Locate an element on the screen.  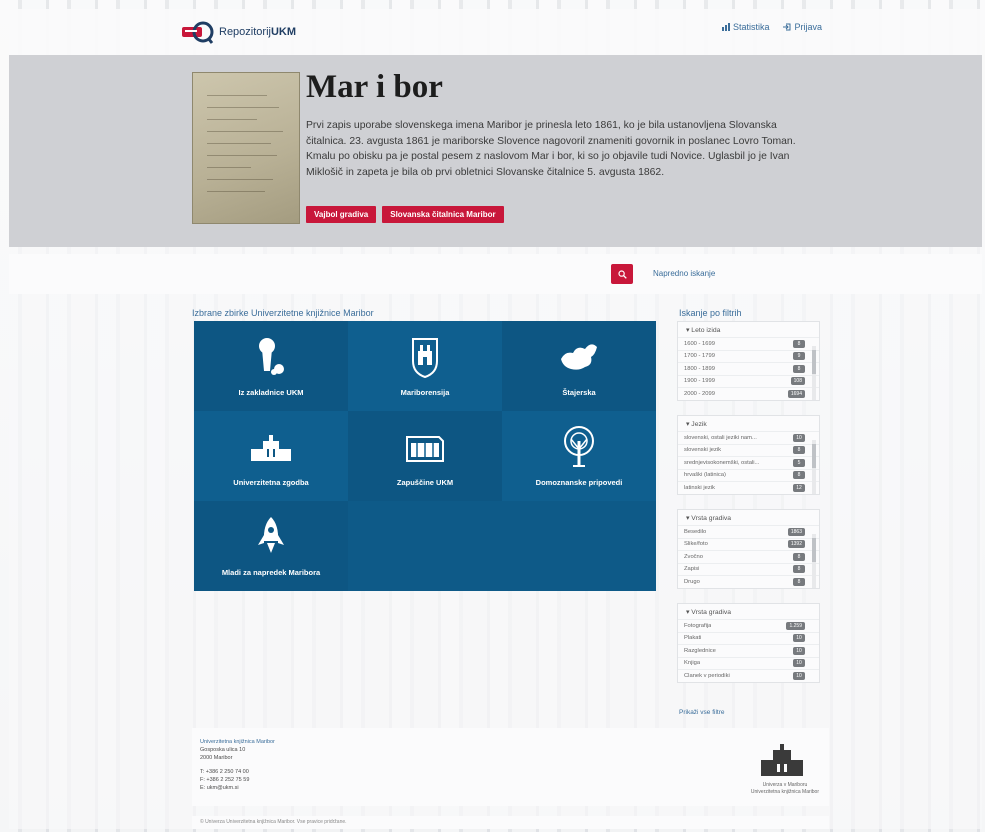
collection-tile-youth: Mladi za napredek Maribora is located at coordinates (271, 546).